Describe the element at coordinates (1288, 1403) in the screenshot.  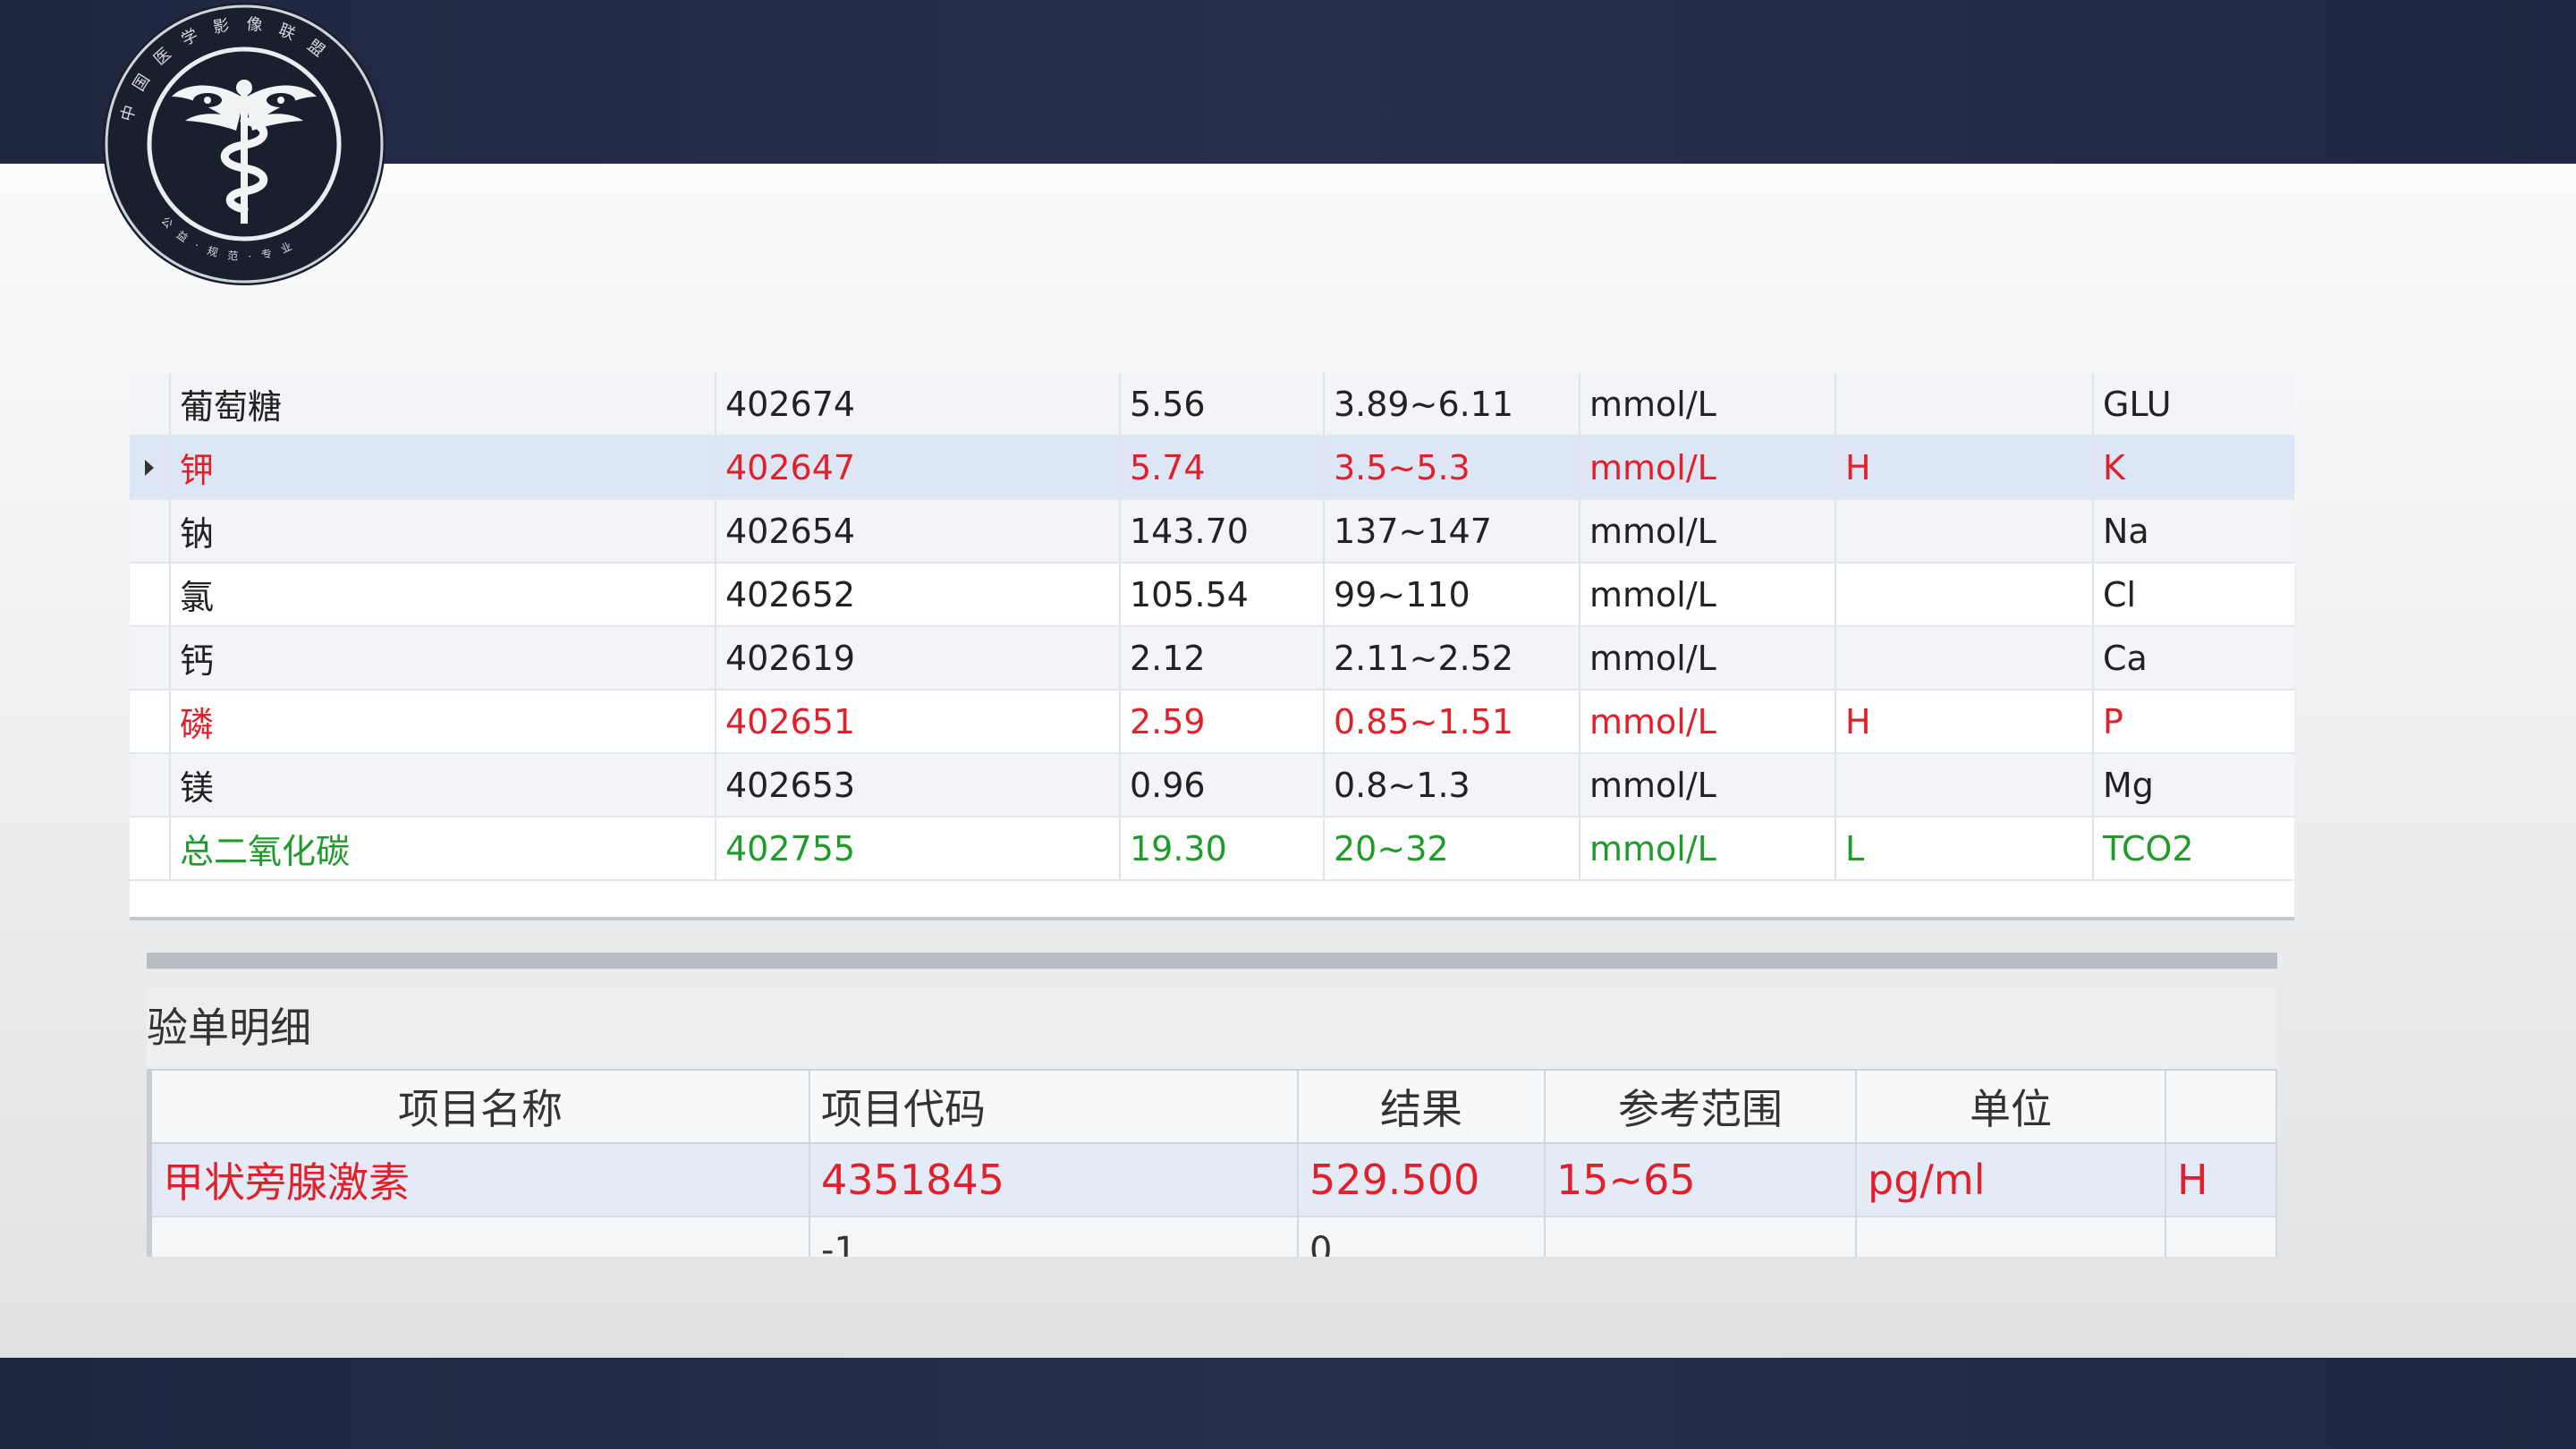
I see `bottom-banner` at that location.